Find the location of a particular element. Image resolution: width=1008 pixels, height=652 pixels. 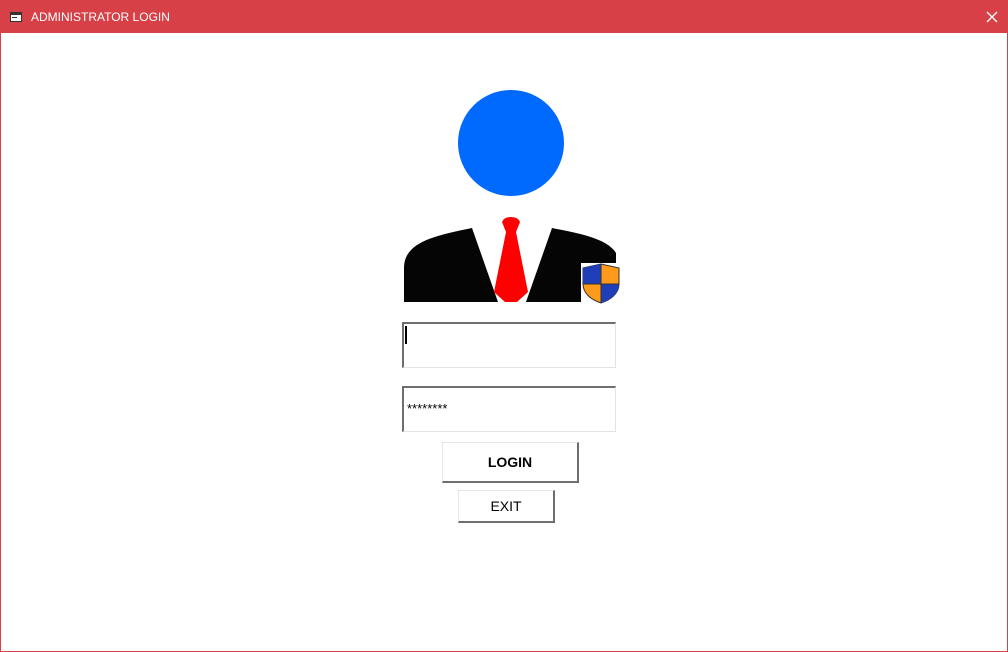

close-icon is located at coordinates (992, 17).